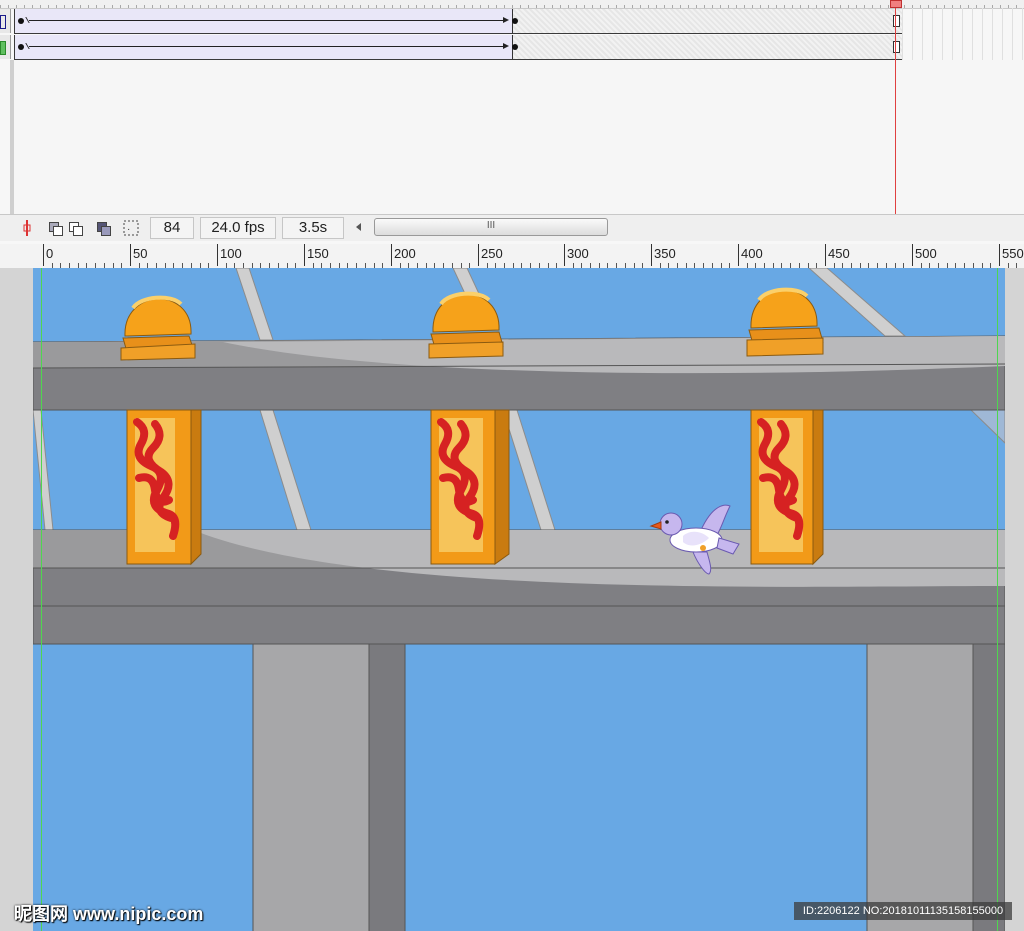  Describe the element at coordinates (5, 21) in the screenshot. I see `layer-1-handle` at that location.